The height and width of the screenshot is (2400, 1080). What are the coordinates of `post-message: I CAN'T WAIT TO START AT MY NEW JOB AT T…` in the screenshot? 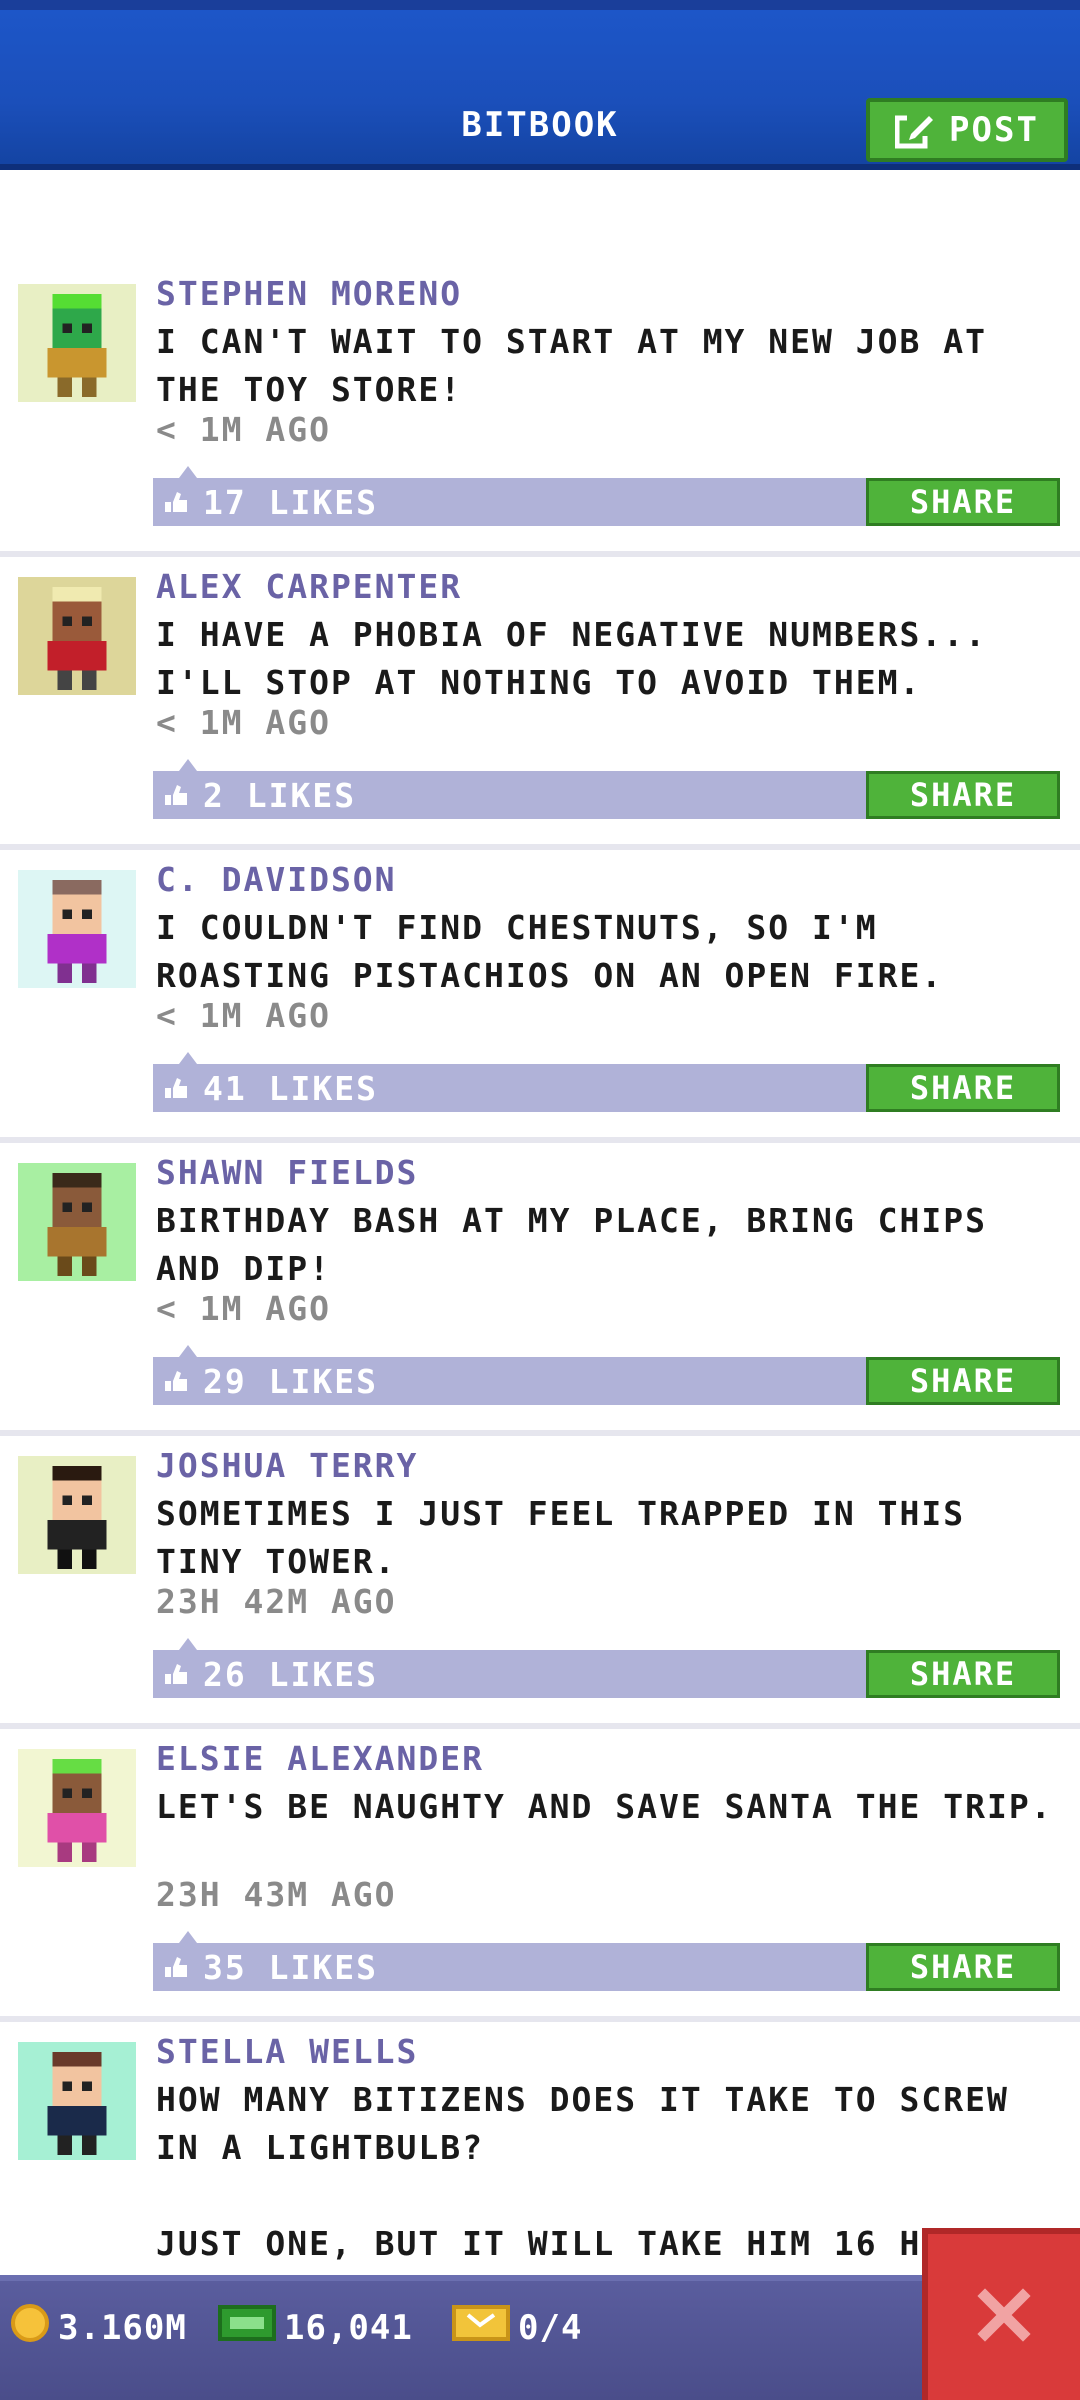 It's located at (582, 365).